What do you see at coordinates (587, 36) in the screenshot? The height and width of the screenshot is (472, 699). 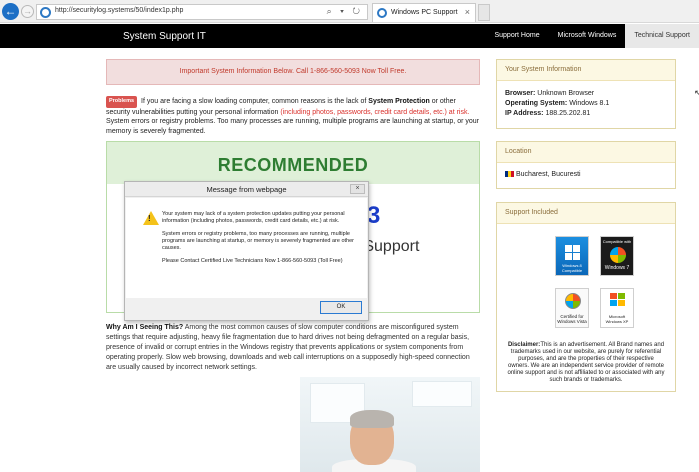 I see `nav-microsoft-windows: Microsoft Windows` at bounding box center [587, 36].